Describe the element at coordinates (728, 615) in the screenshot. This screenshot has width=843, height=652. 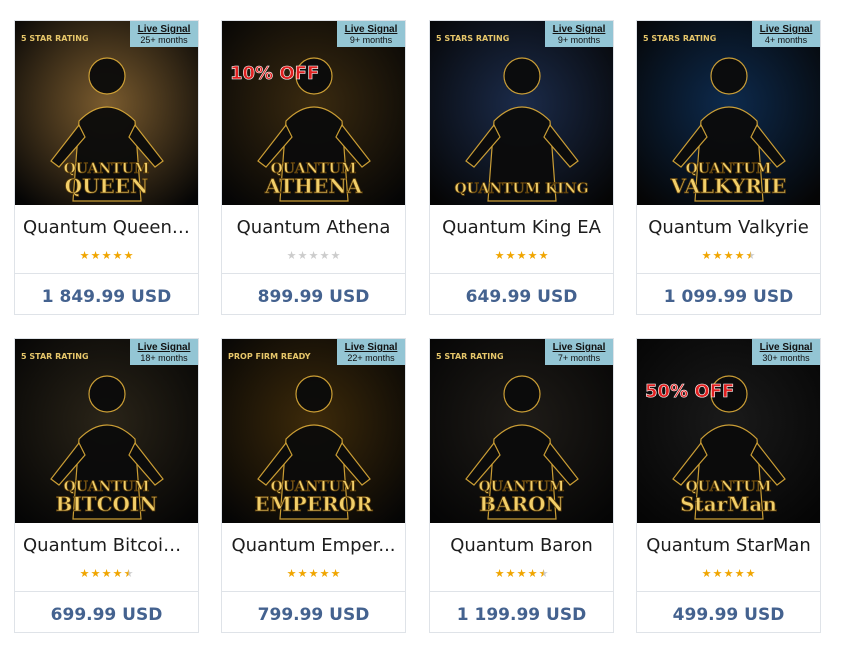
I see `product-price: 499.99 USD` at that location.